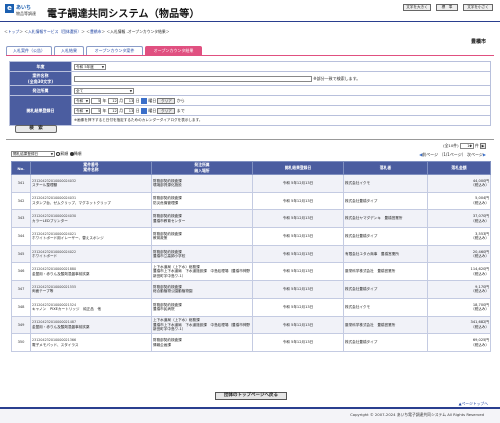  What do you see at coordinates (96, 110) in the screenshot?
I see `to-year-input: 5` at bounding box center [96, 110].